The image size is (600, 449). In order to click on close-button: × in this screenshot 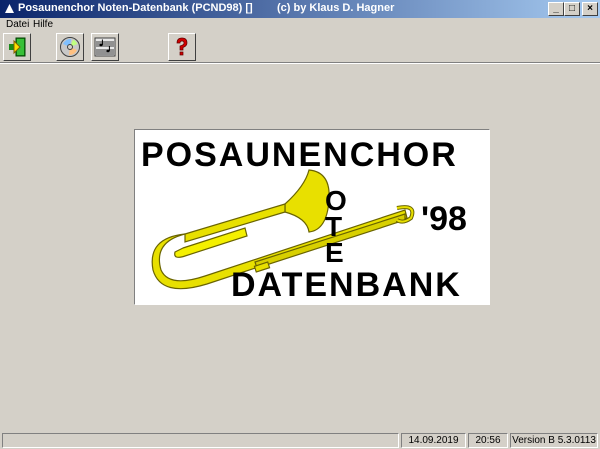, I will do `click(590, 9)`.